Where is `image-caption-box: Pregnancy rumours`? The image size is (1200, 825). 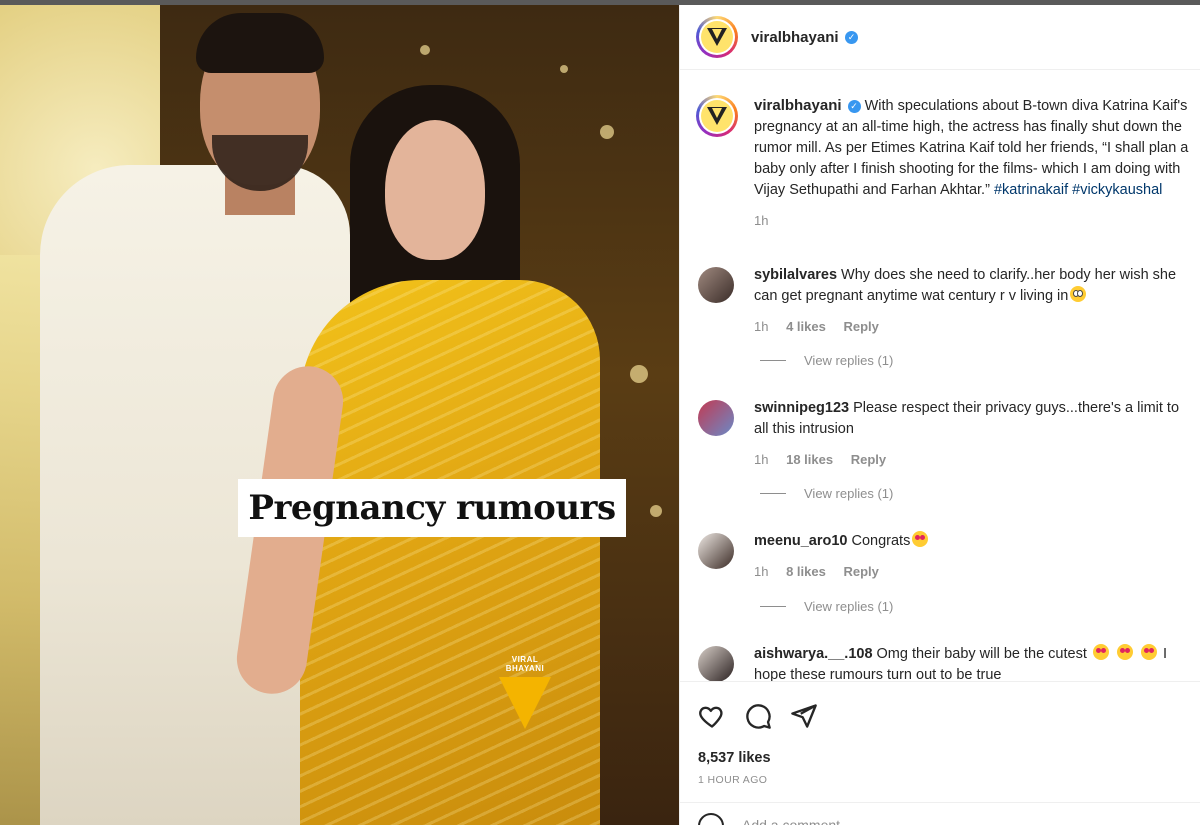 image-caption-box: Pregnancy rumours is located at coordinates (432, 508).